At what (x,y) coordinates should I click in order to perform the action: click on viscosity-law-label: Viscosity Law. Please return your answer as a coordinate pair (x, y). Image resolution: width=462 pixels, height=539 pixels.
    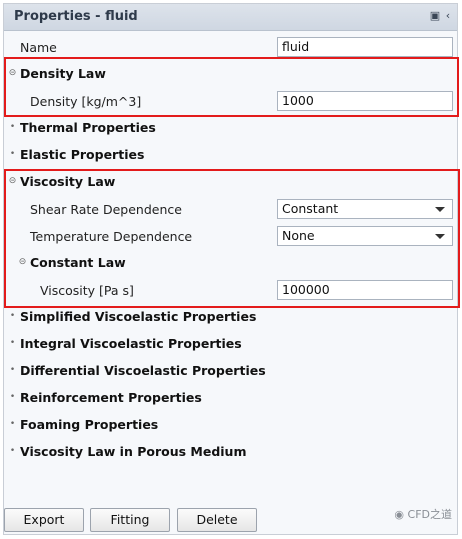
    Looking at the image, I should click on (68, 181).